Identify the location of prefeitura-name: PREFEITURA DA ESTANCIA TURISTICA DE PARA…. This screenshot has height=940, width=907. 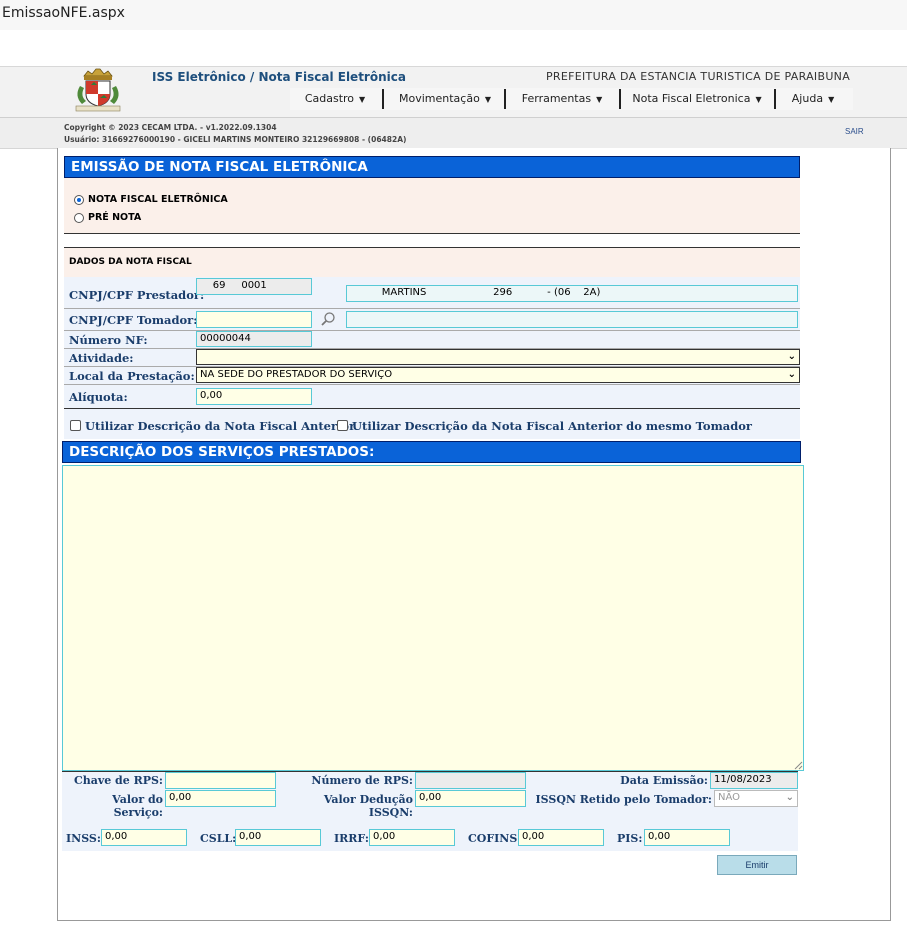
(698, 76).